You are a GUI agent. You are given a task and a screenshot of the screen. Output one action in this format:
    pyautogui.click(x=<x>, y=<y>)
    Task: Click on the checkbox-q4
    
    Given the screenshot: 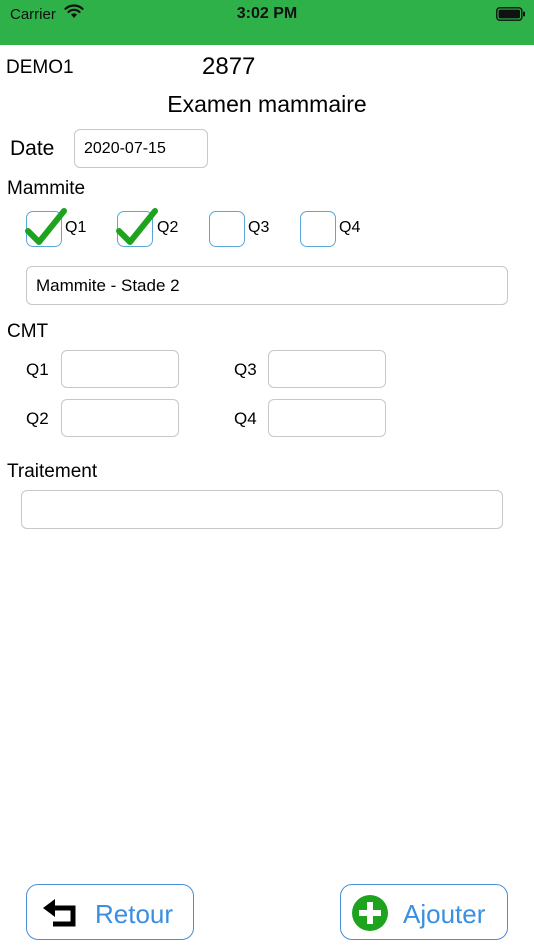 What is the action you would take?
    pyautogui.click(x=318, y=229)
    